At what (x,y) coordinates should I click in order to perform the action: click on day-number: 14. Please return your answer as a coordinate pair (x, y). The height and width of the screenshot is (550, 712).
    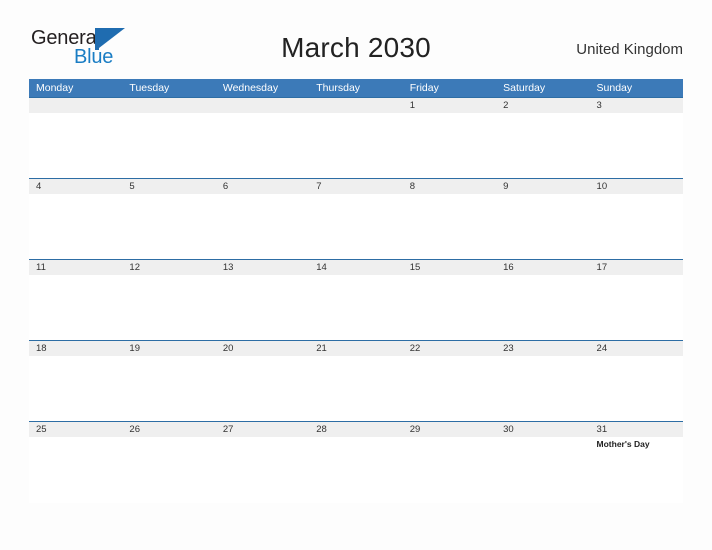
    Looking at the image, I should click on (355, 267).